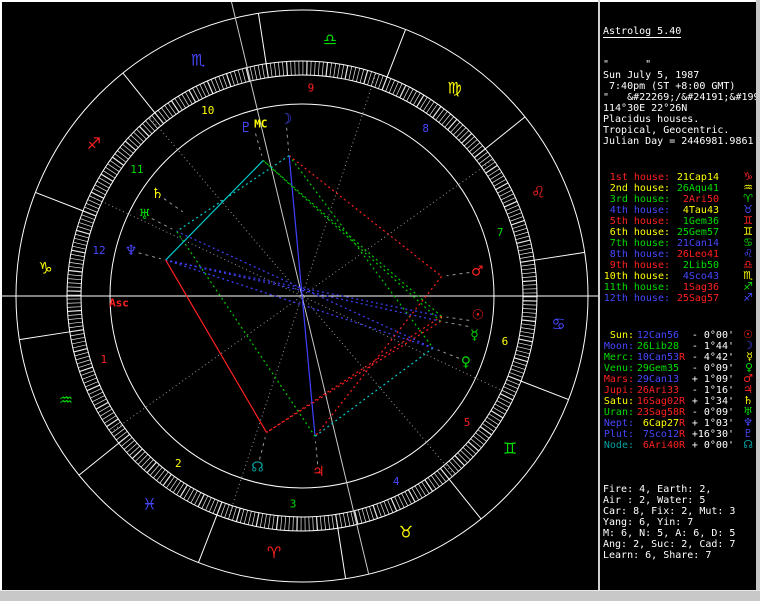  Describe the element at coordinates (425, 128) in the screenshot. I see `house-number: 8` at that location.